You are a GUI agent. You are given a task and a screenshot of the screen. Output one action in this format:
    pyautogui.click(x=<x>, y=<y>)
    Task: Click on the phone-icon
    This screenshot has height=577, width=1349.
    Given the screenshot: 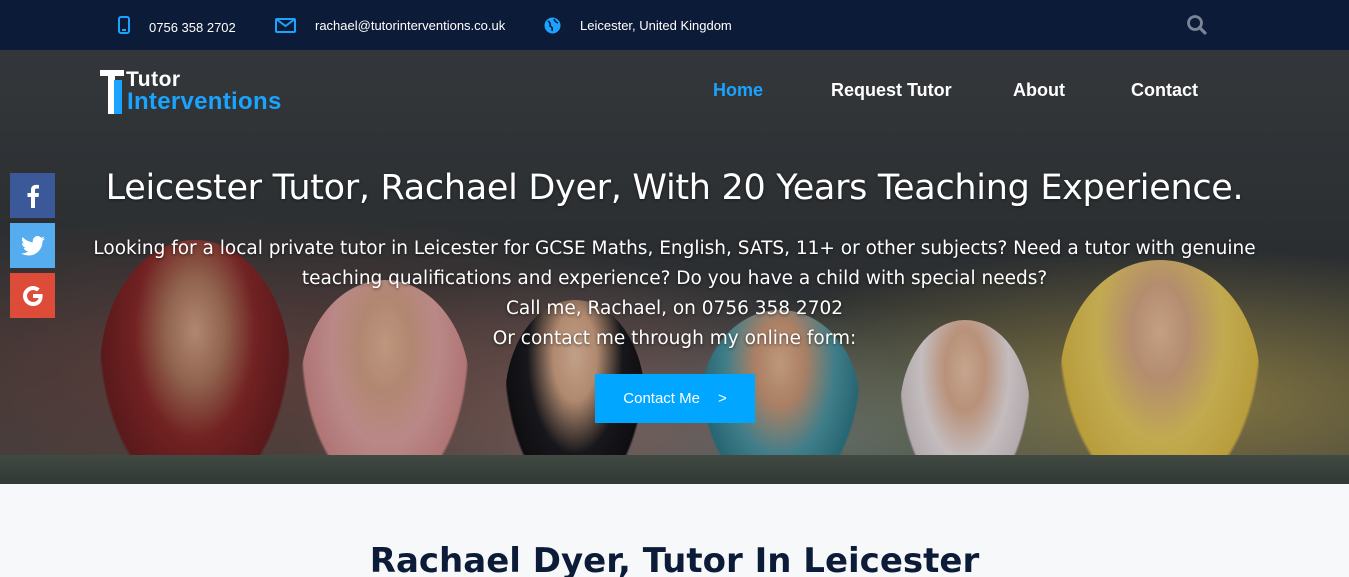 What is the action you would take?
    pyautogui.click(x=124, y=25)
    